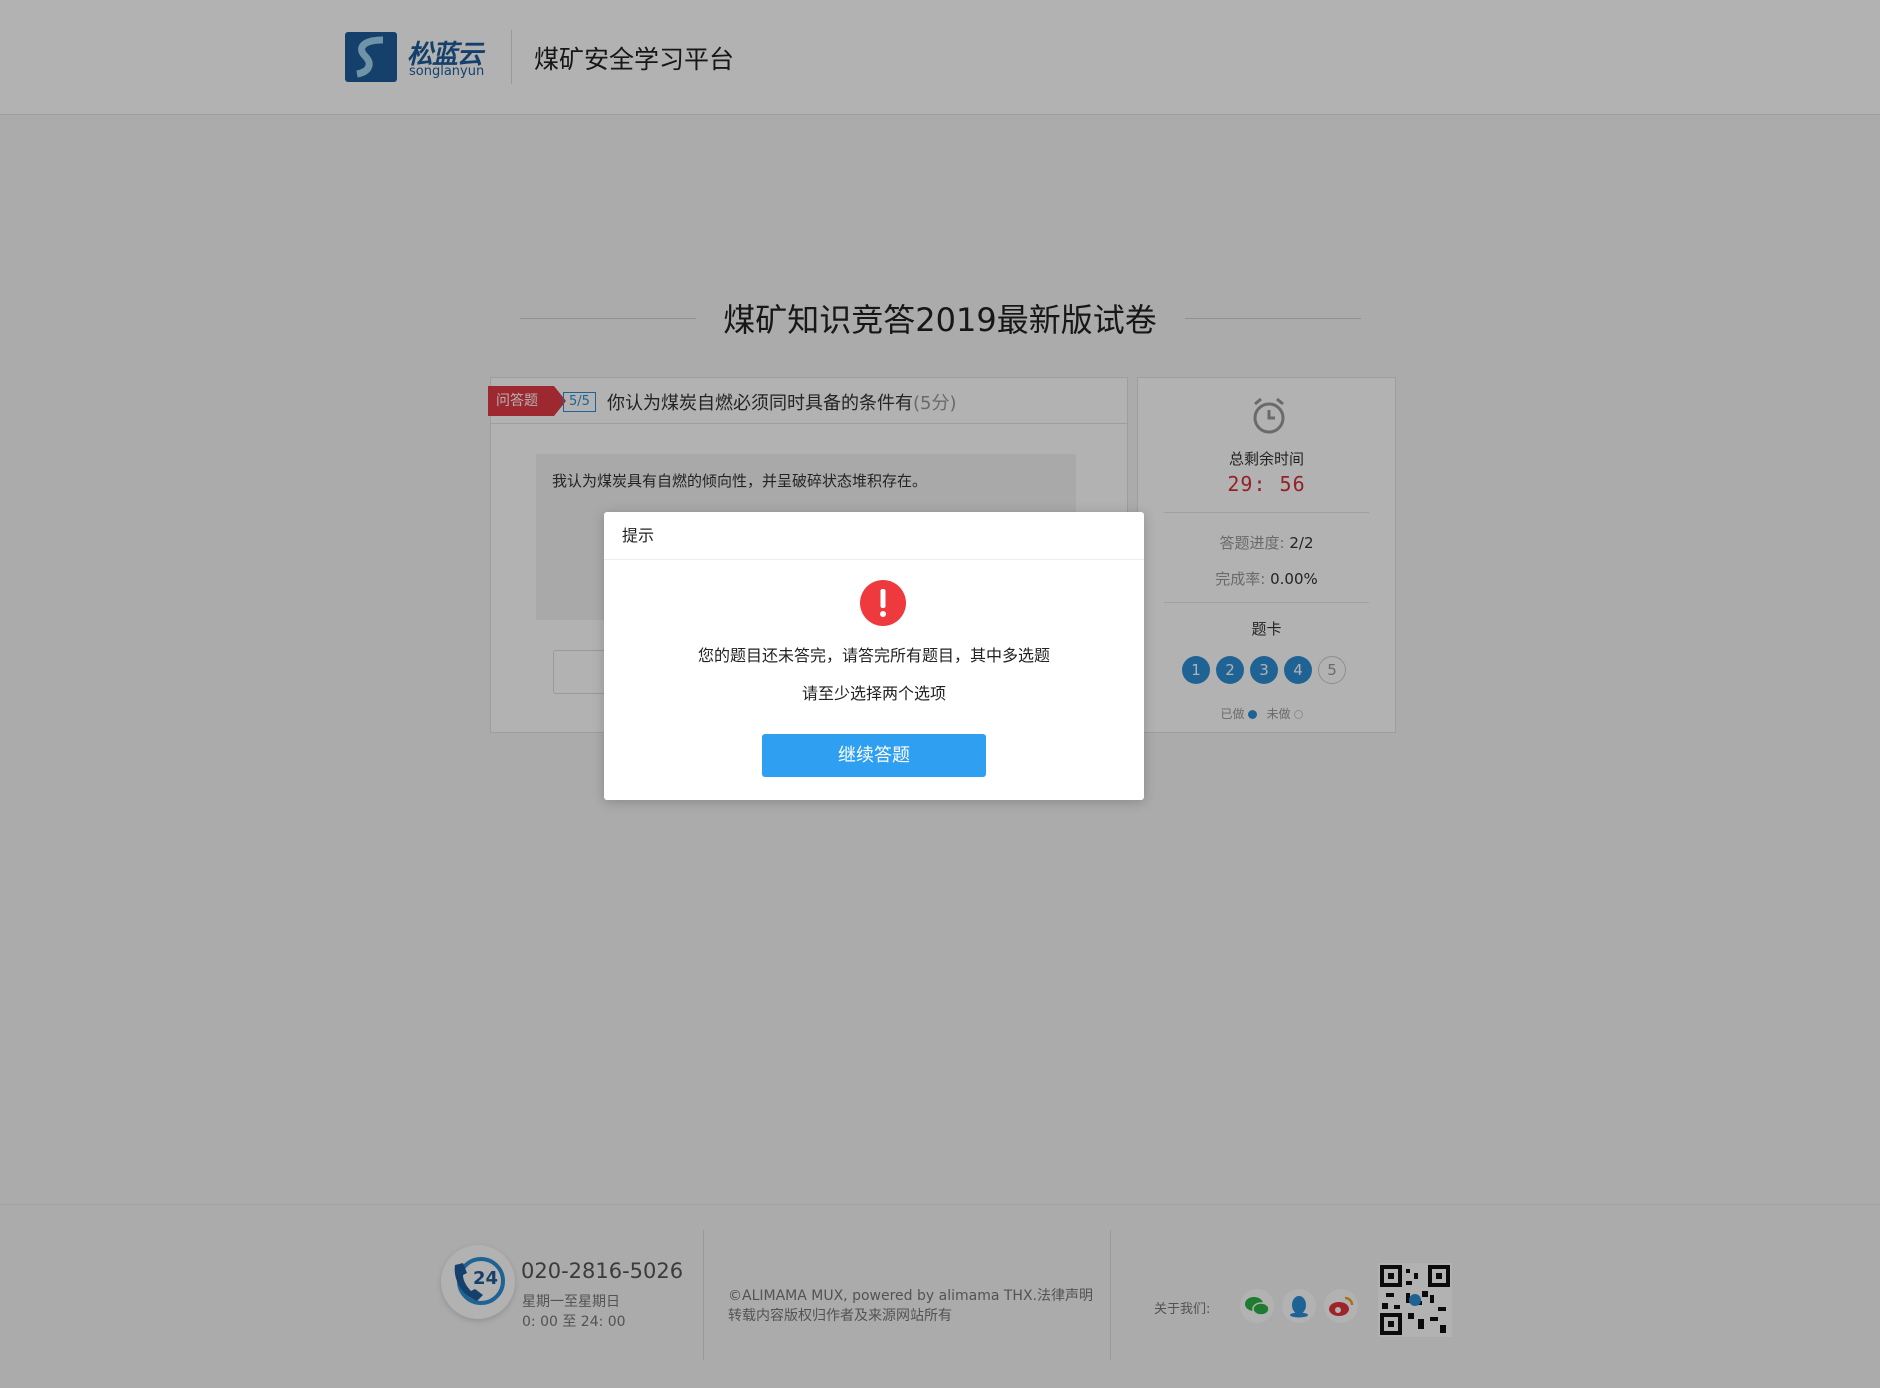 The height and width of the screenshot is (1388, 1880). I want to click on dialog-message-2: 请至少选择两个选项, so click(873, 693).